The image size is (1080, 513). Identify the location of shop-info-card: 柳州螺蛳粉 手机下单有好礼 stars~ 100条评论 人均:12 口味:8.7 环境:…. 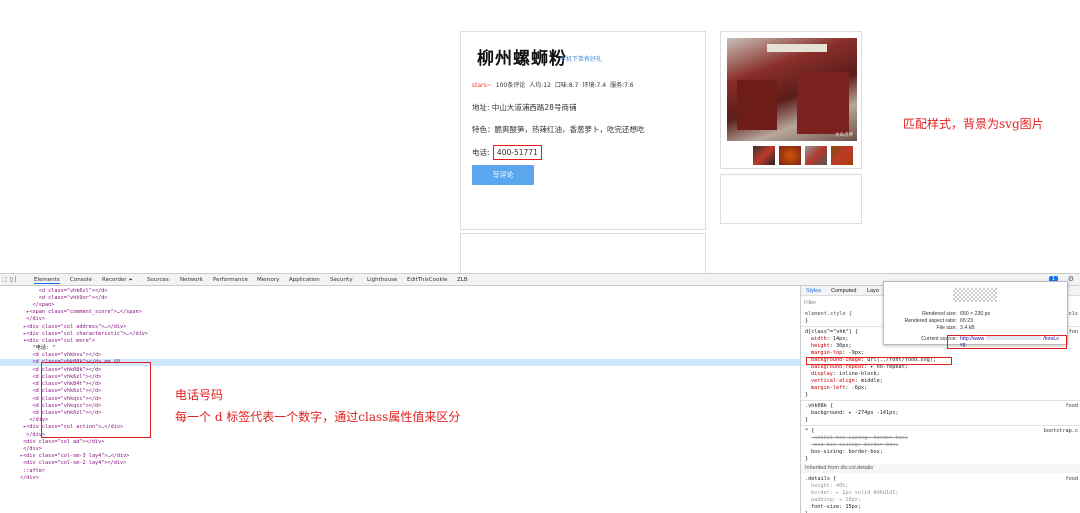
(583, 130).